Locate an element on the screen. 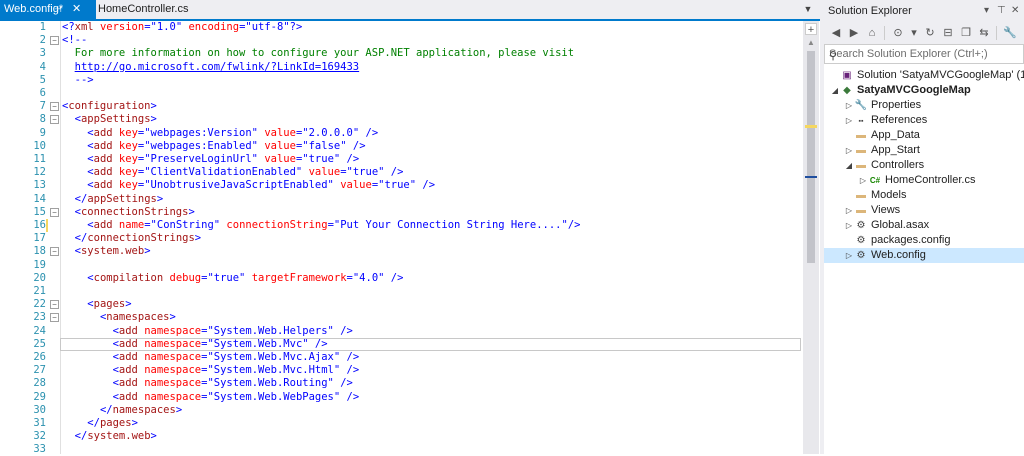 The height and width of the screenshot is (456, 1024). pending-changes-filter-icon: ⊙ is located at coordinates (898, 33).